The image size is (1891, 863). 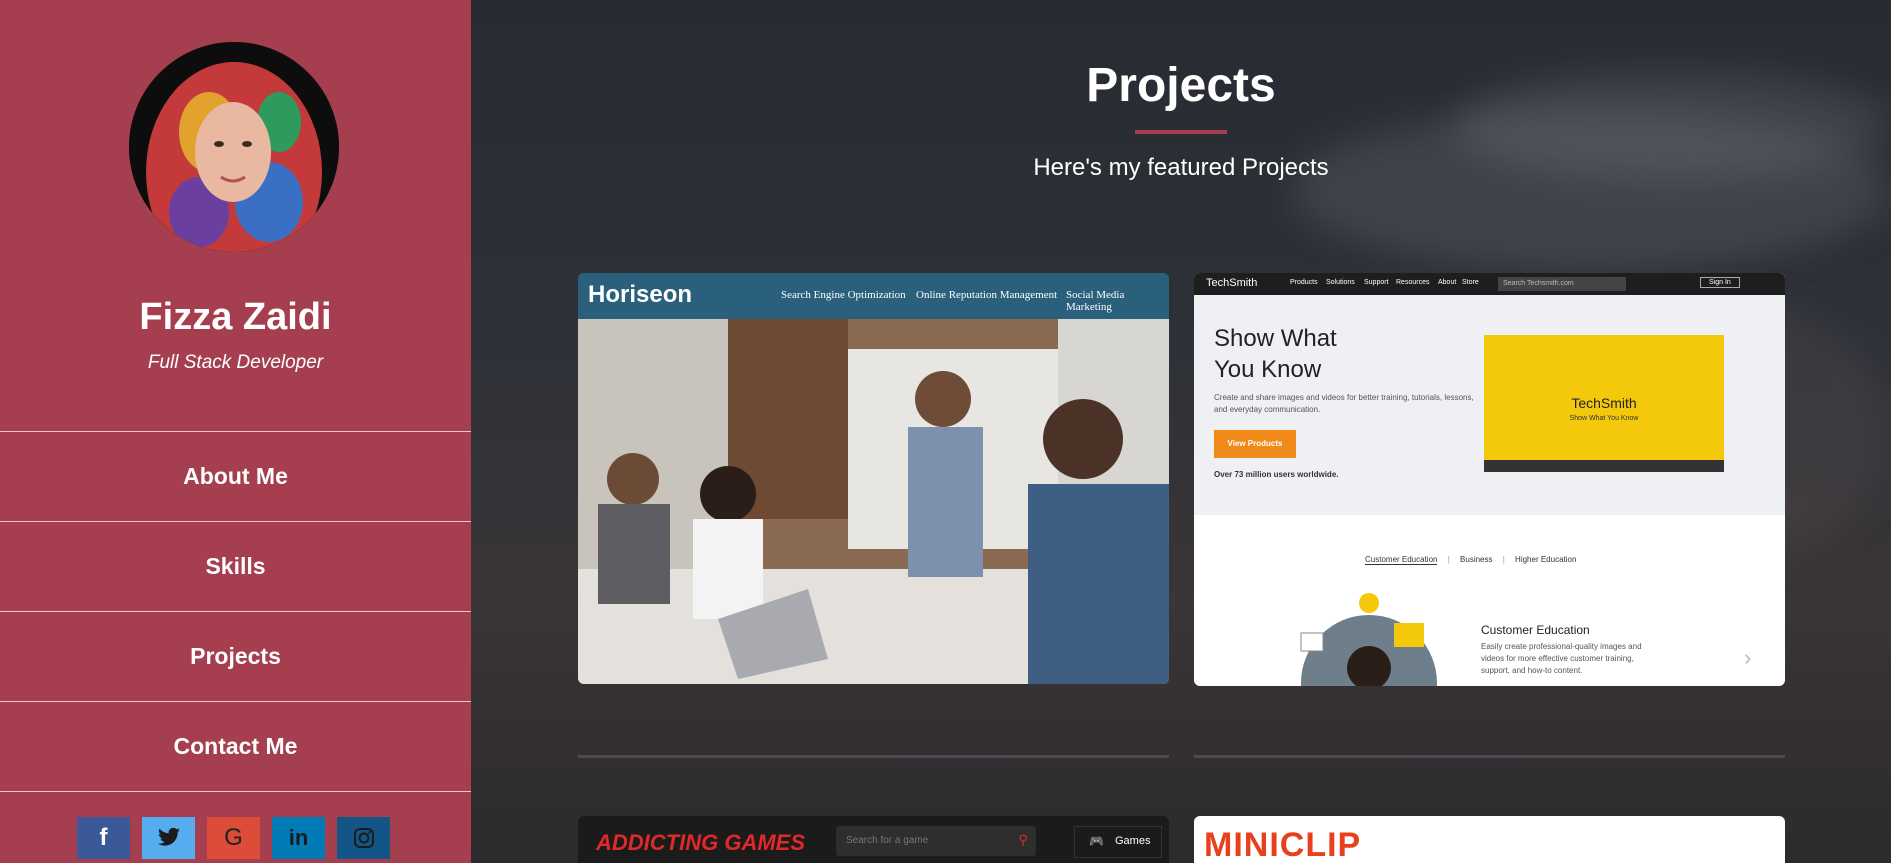 What do you see at coordinates (1096, 841) in the screenshot?
I see `gamepad-icon: 🎮` at bounding box center [1096, 841].